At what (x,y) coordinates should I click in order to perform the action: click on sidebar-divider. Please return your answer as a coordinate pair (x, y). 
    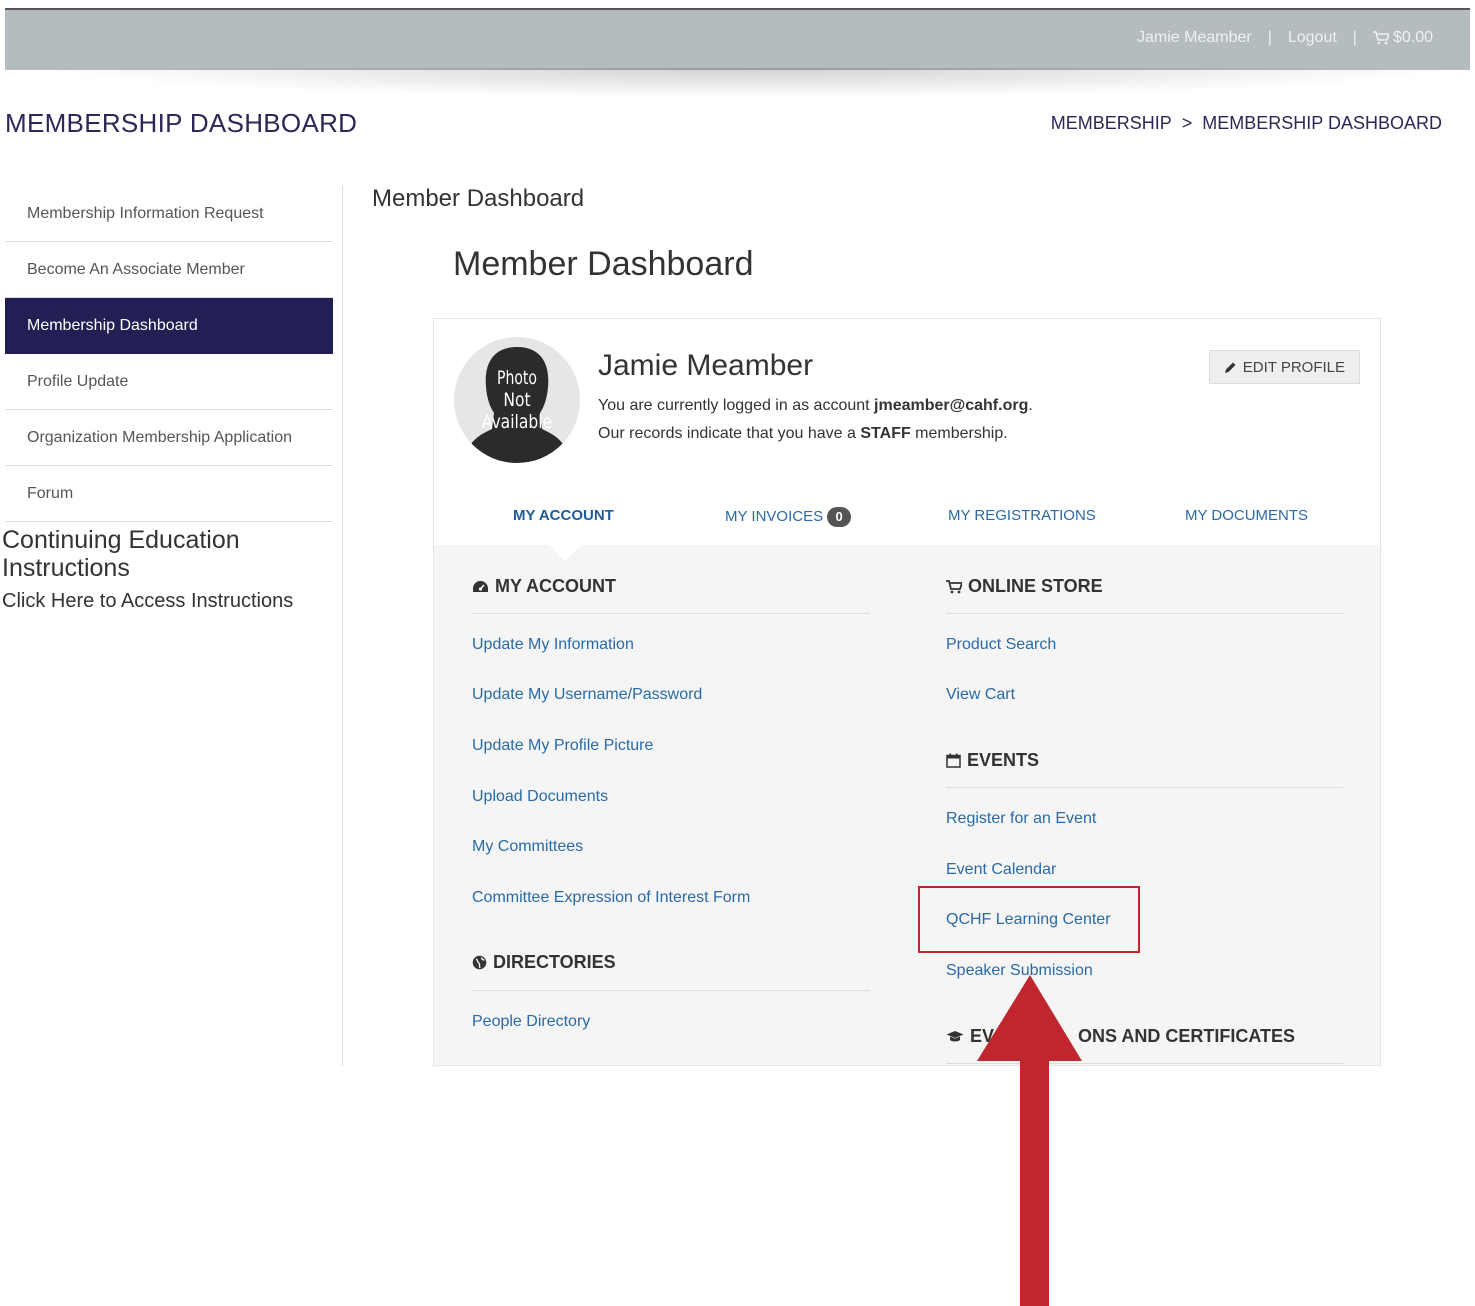
    Looking at the image, I should click on (342, 626).